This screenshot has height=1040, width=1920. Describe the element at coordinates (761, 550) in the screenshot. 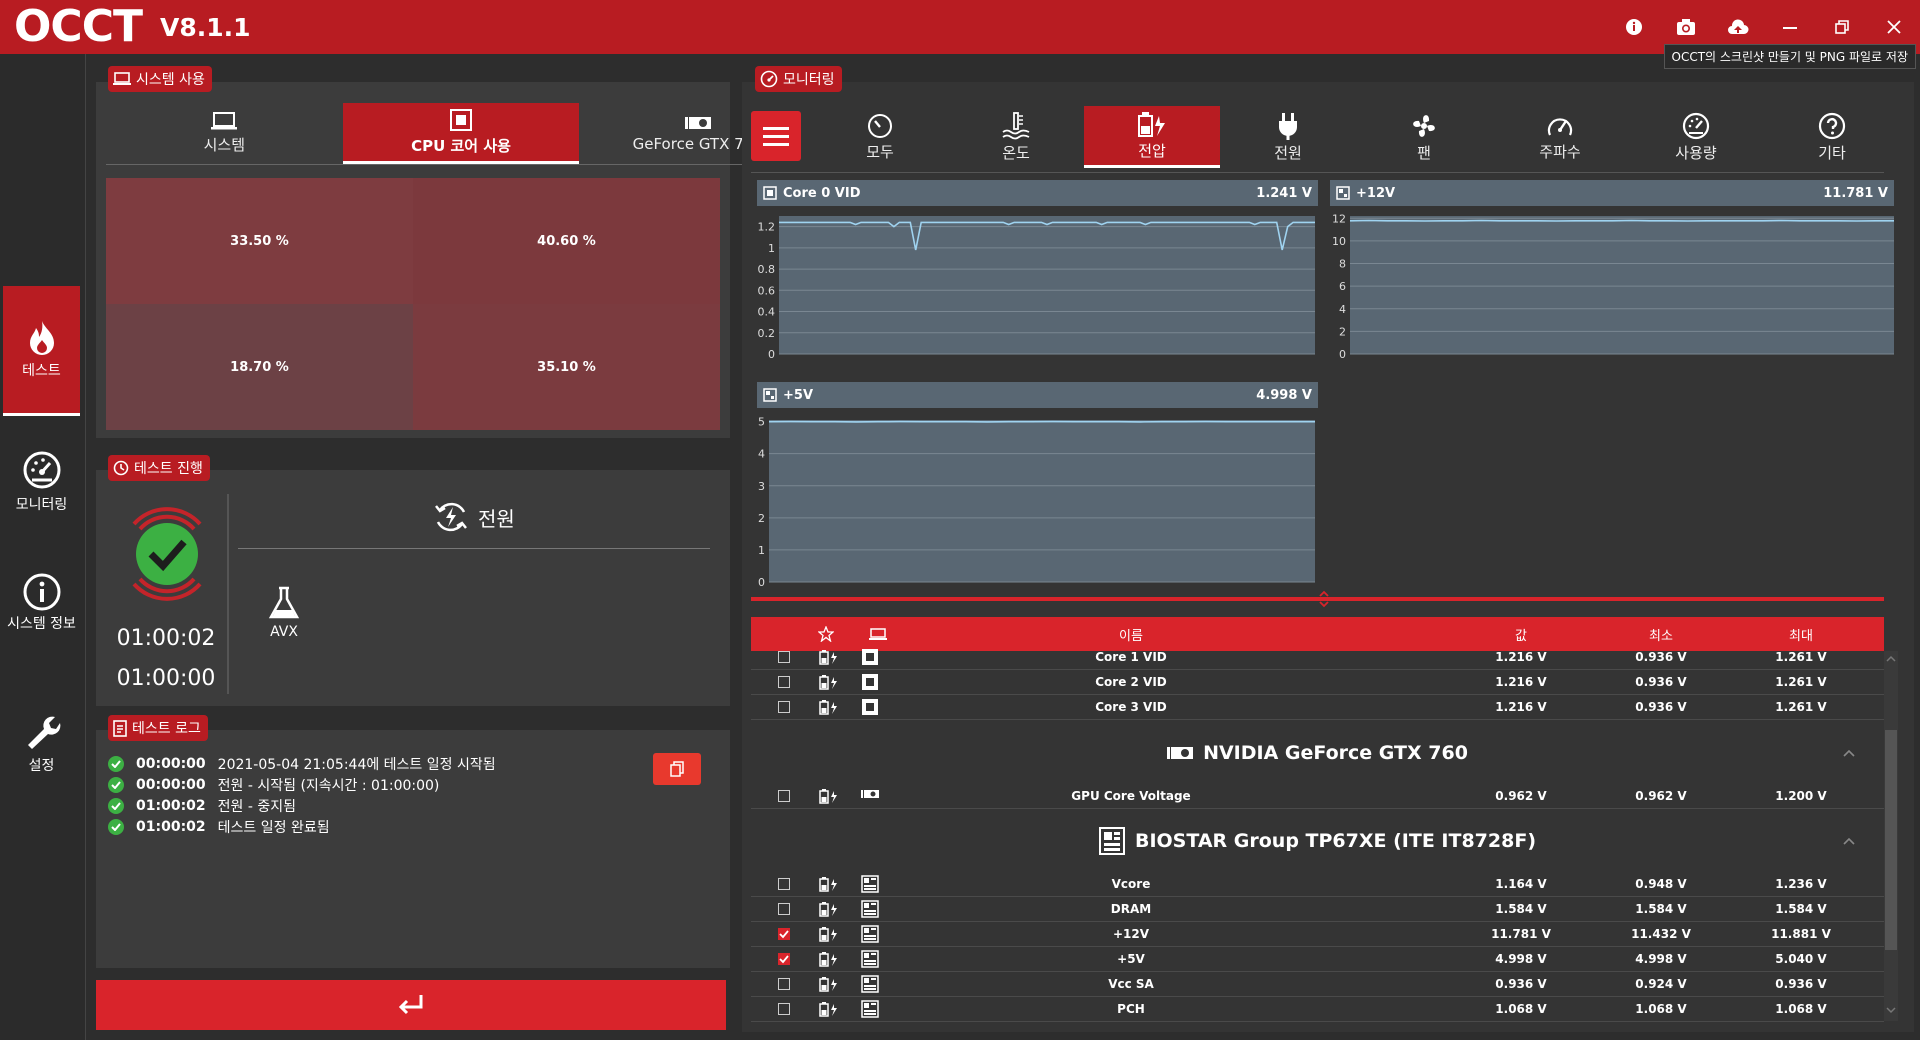

I see `y-tick-label: 1` at that location.